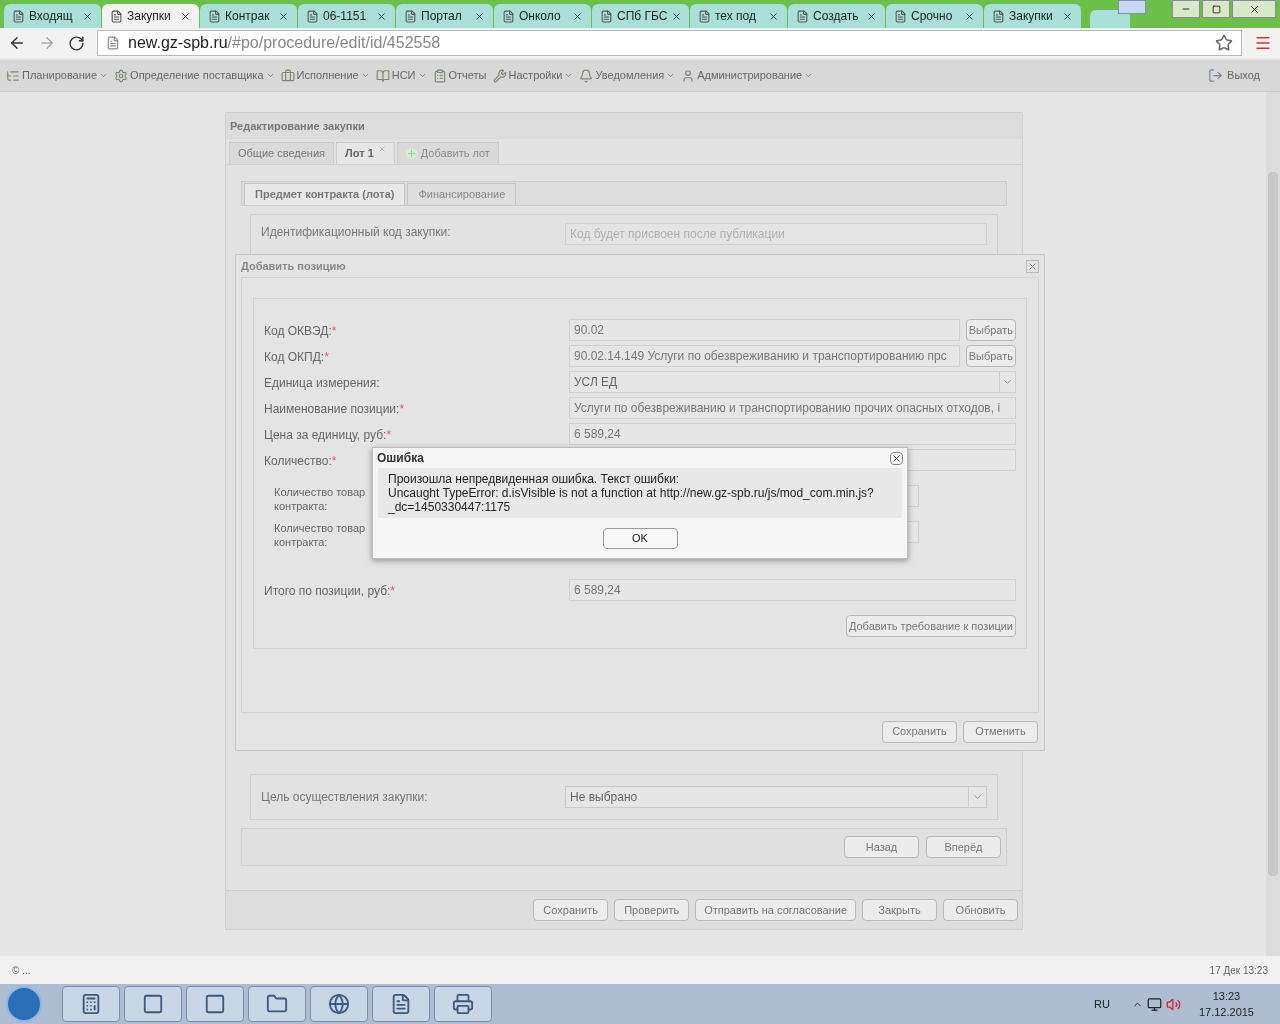  What do you see at coordinates (297, 126) in the screenshot?
I see `panel-title: Редактирование закупки` at bounding box center [297, 126].